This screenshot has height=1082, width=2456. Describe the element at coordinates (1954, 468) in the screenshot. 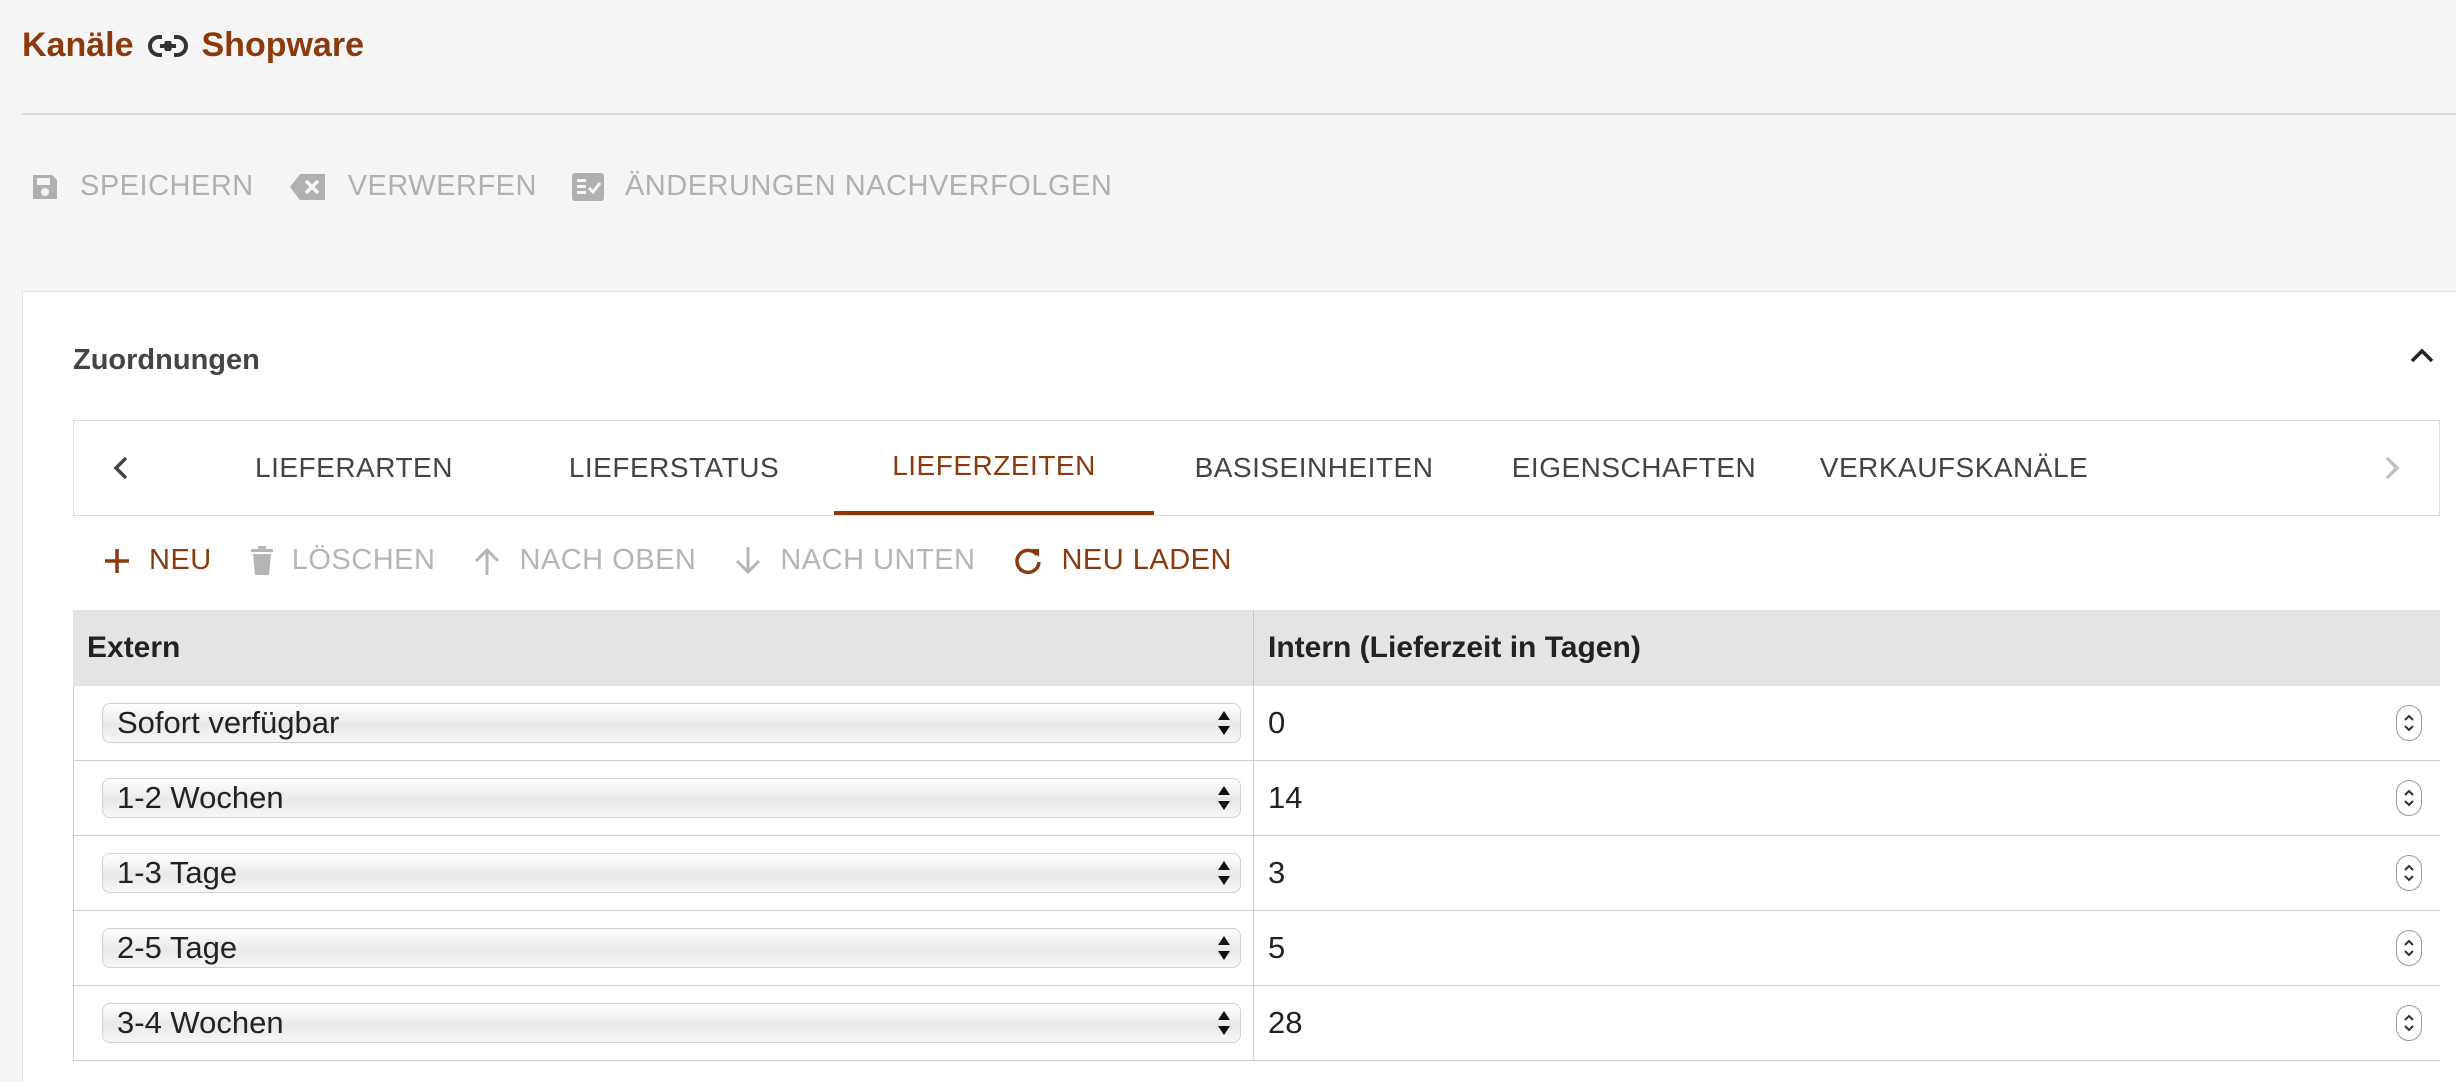

I see `tab-verkaufskanaele: VERKAUFSKANÄLE` at that location.